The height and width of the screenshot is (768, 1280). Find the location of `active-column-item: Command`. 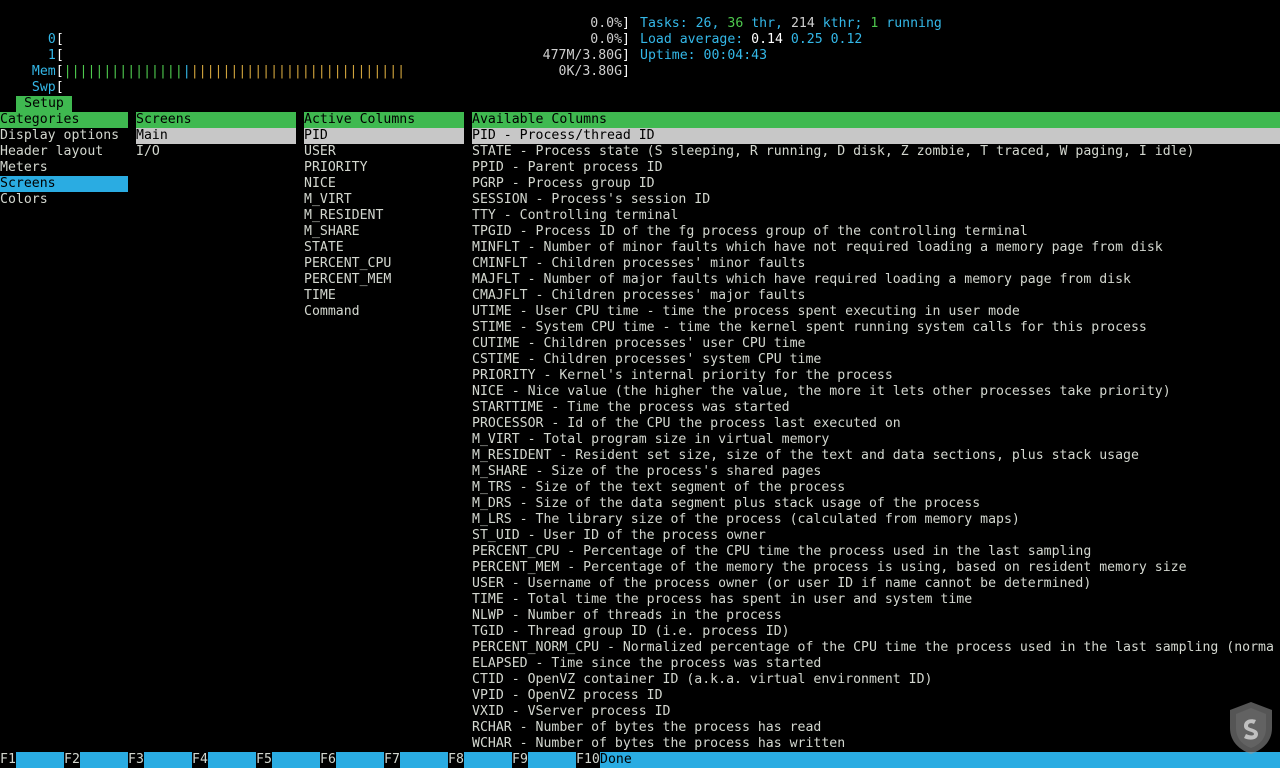

active-column-item: Command is located at coordinates (384, 312).